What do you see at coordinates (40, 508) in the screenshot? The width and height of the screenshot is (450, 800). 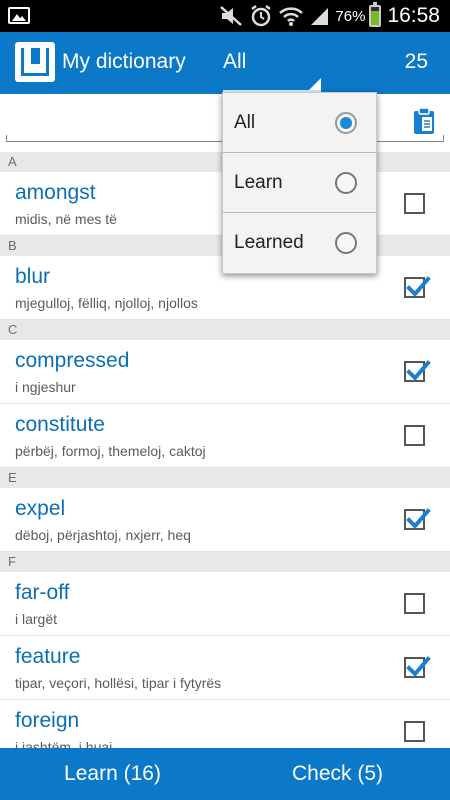 I see `word-label: expel` at bounding box center [40, 508].